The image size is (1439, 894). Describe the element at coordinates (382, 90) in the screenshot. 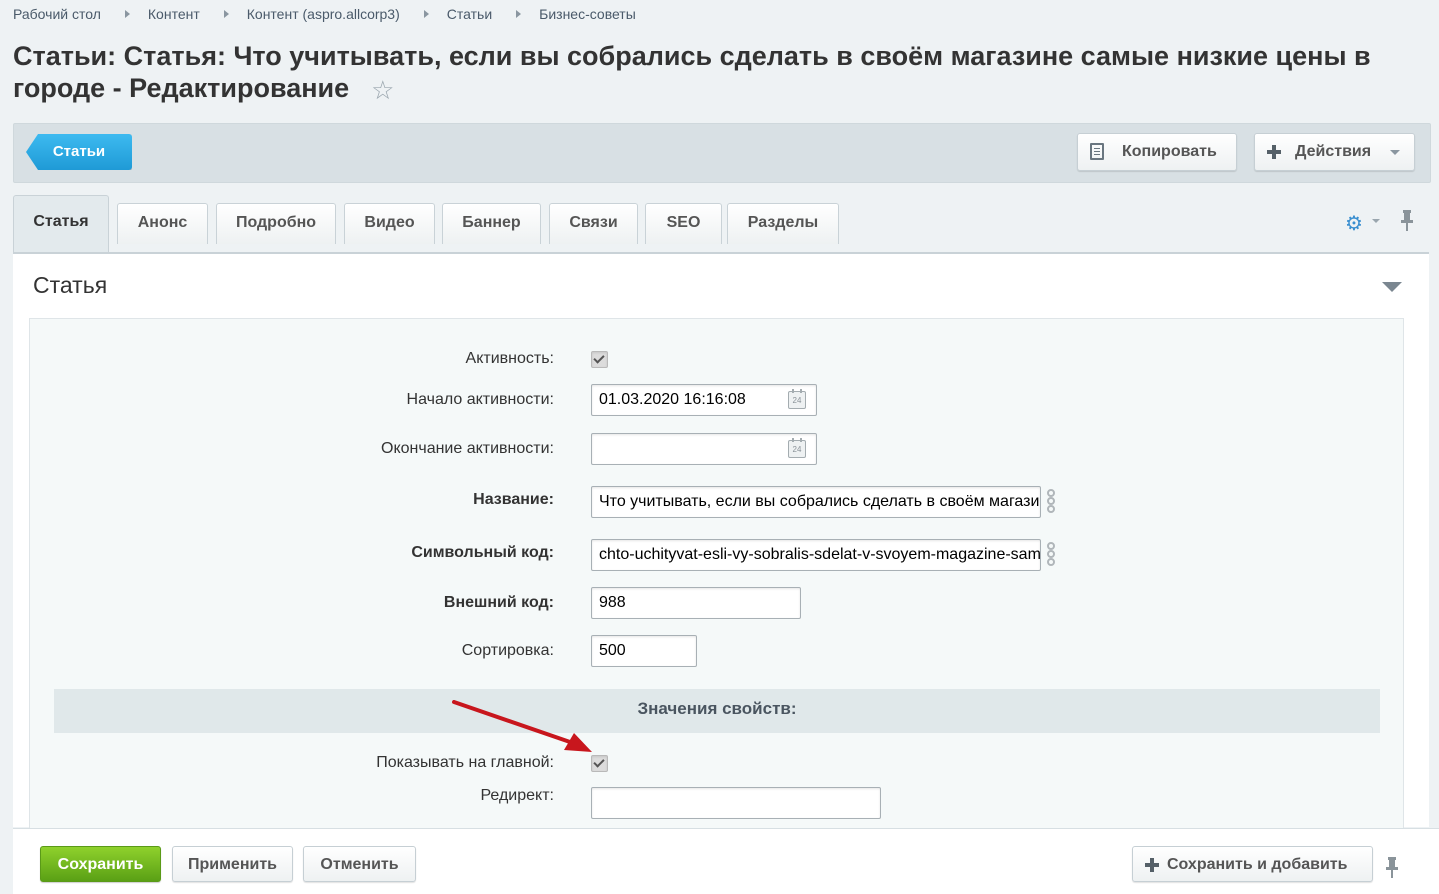

I see `favorite-star-icon: ☆` at that location.